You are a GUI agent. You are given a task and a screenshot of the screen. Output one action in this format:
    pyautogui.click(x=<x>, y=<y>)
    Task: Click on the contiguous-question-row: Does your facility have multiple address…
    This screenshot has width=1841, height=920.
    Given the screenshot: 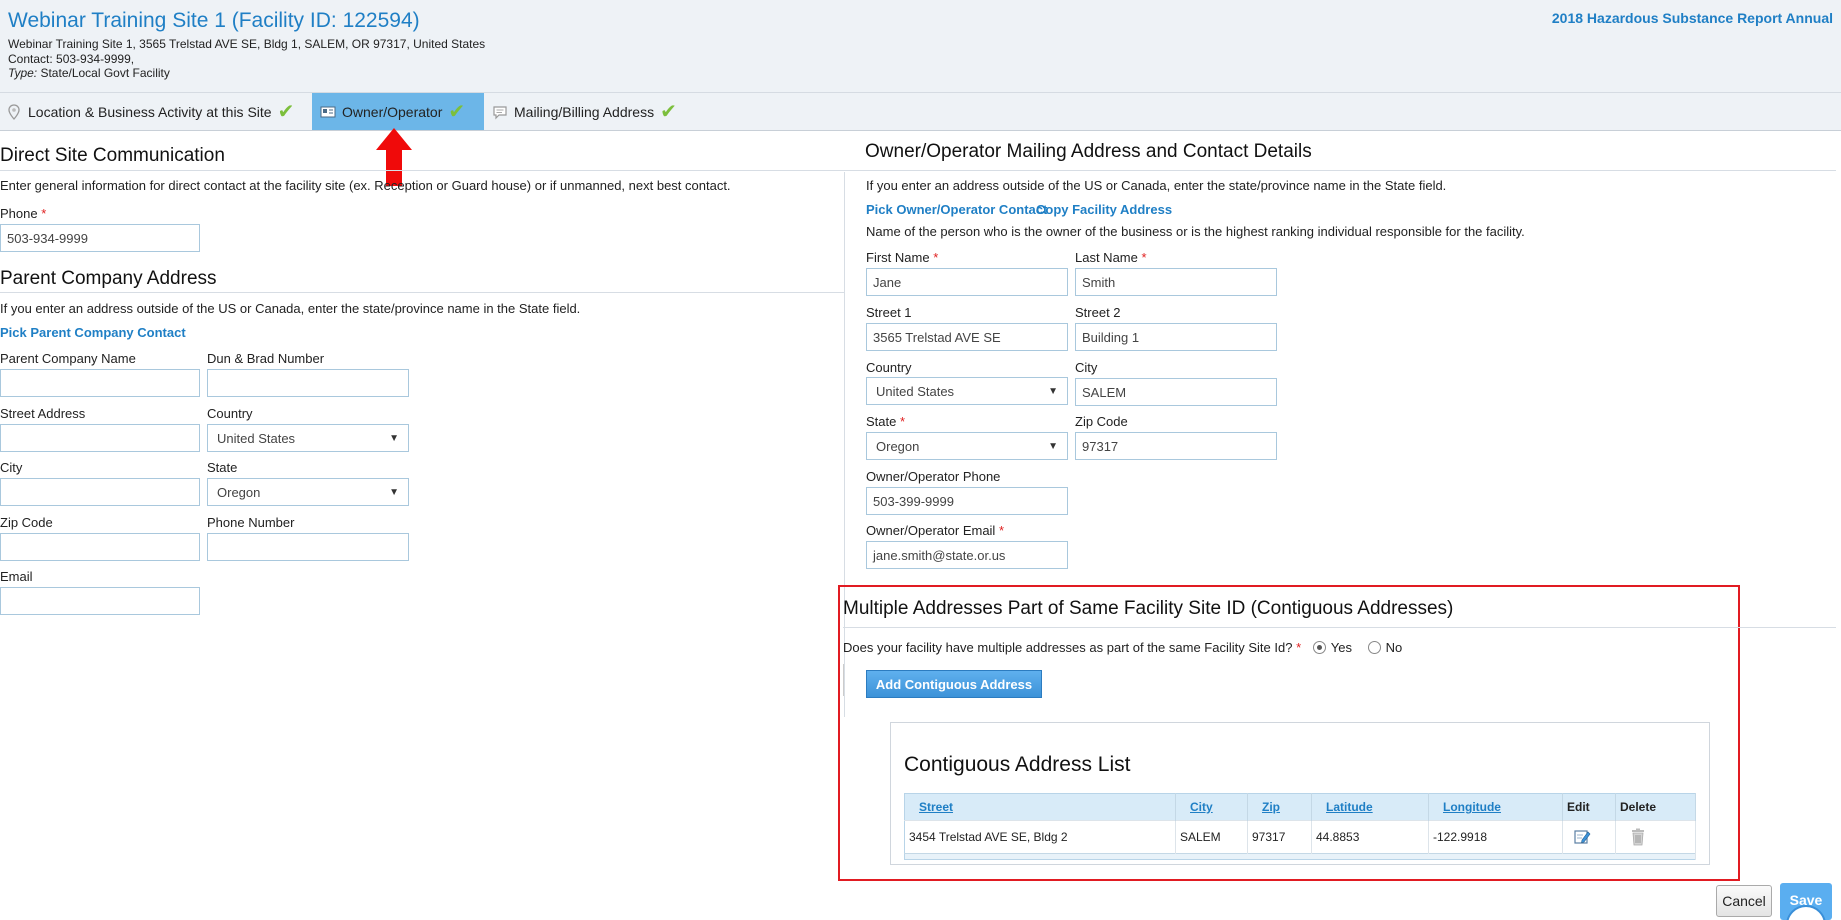 What is the action you would take?
    pyautogui.click(x=1123, y=647)
    